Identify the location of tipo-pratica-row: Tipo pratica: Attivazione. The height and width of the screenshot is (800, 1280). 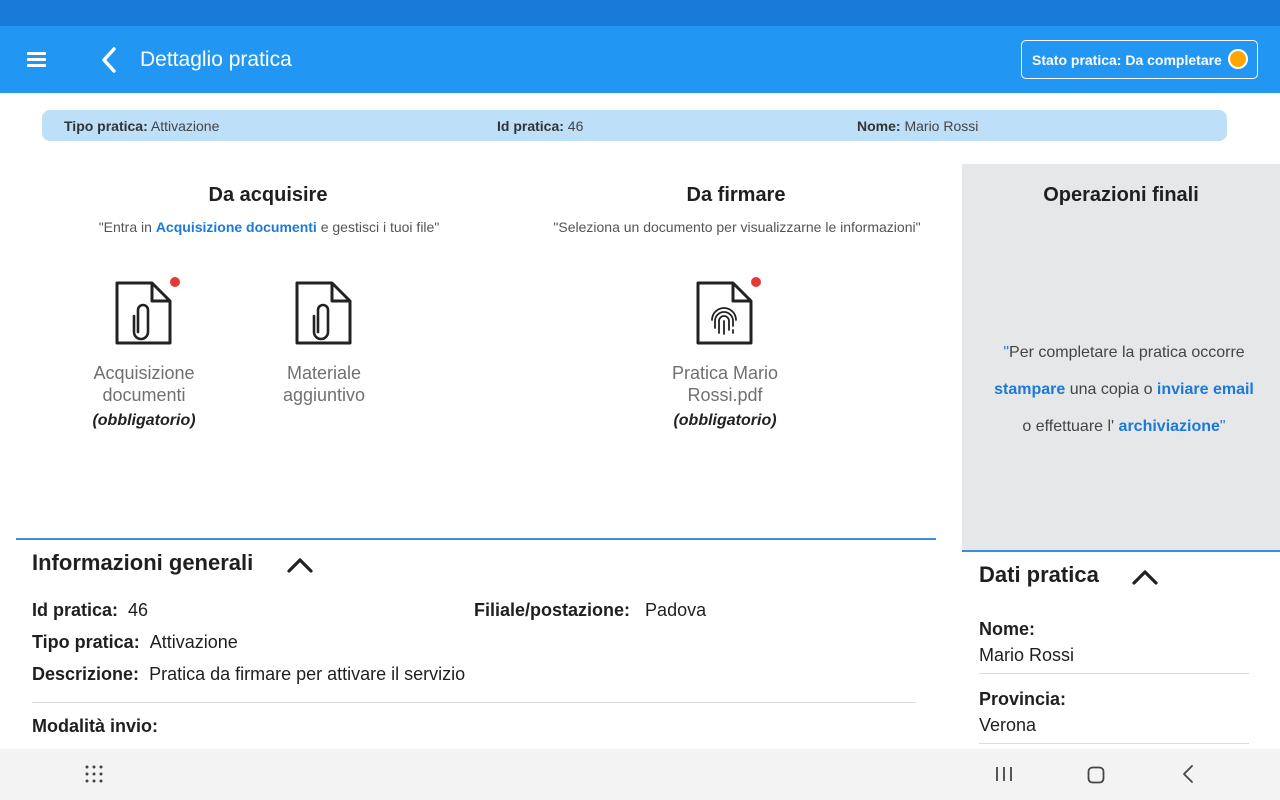
(135, 642).